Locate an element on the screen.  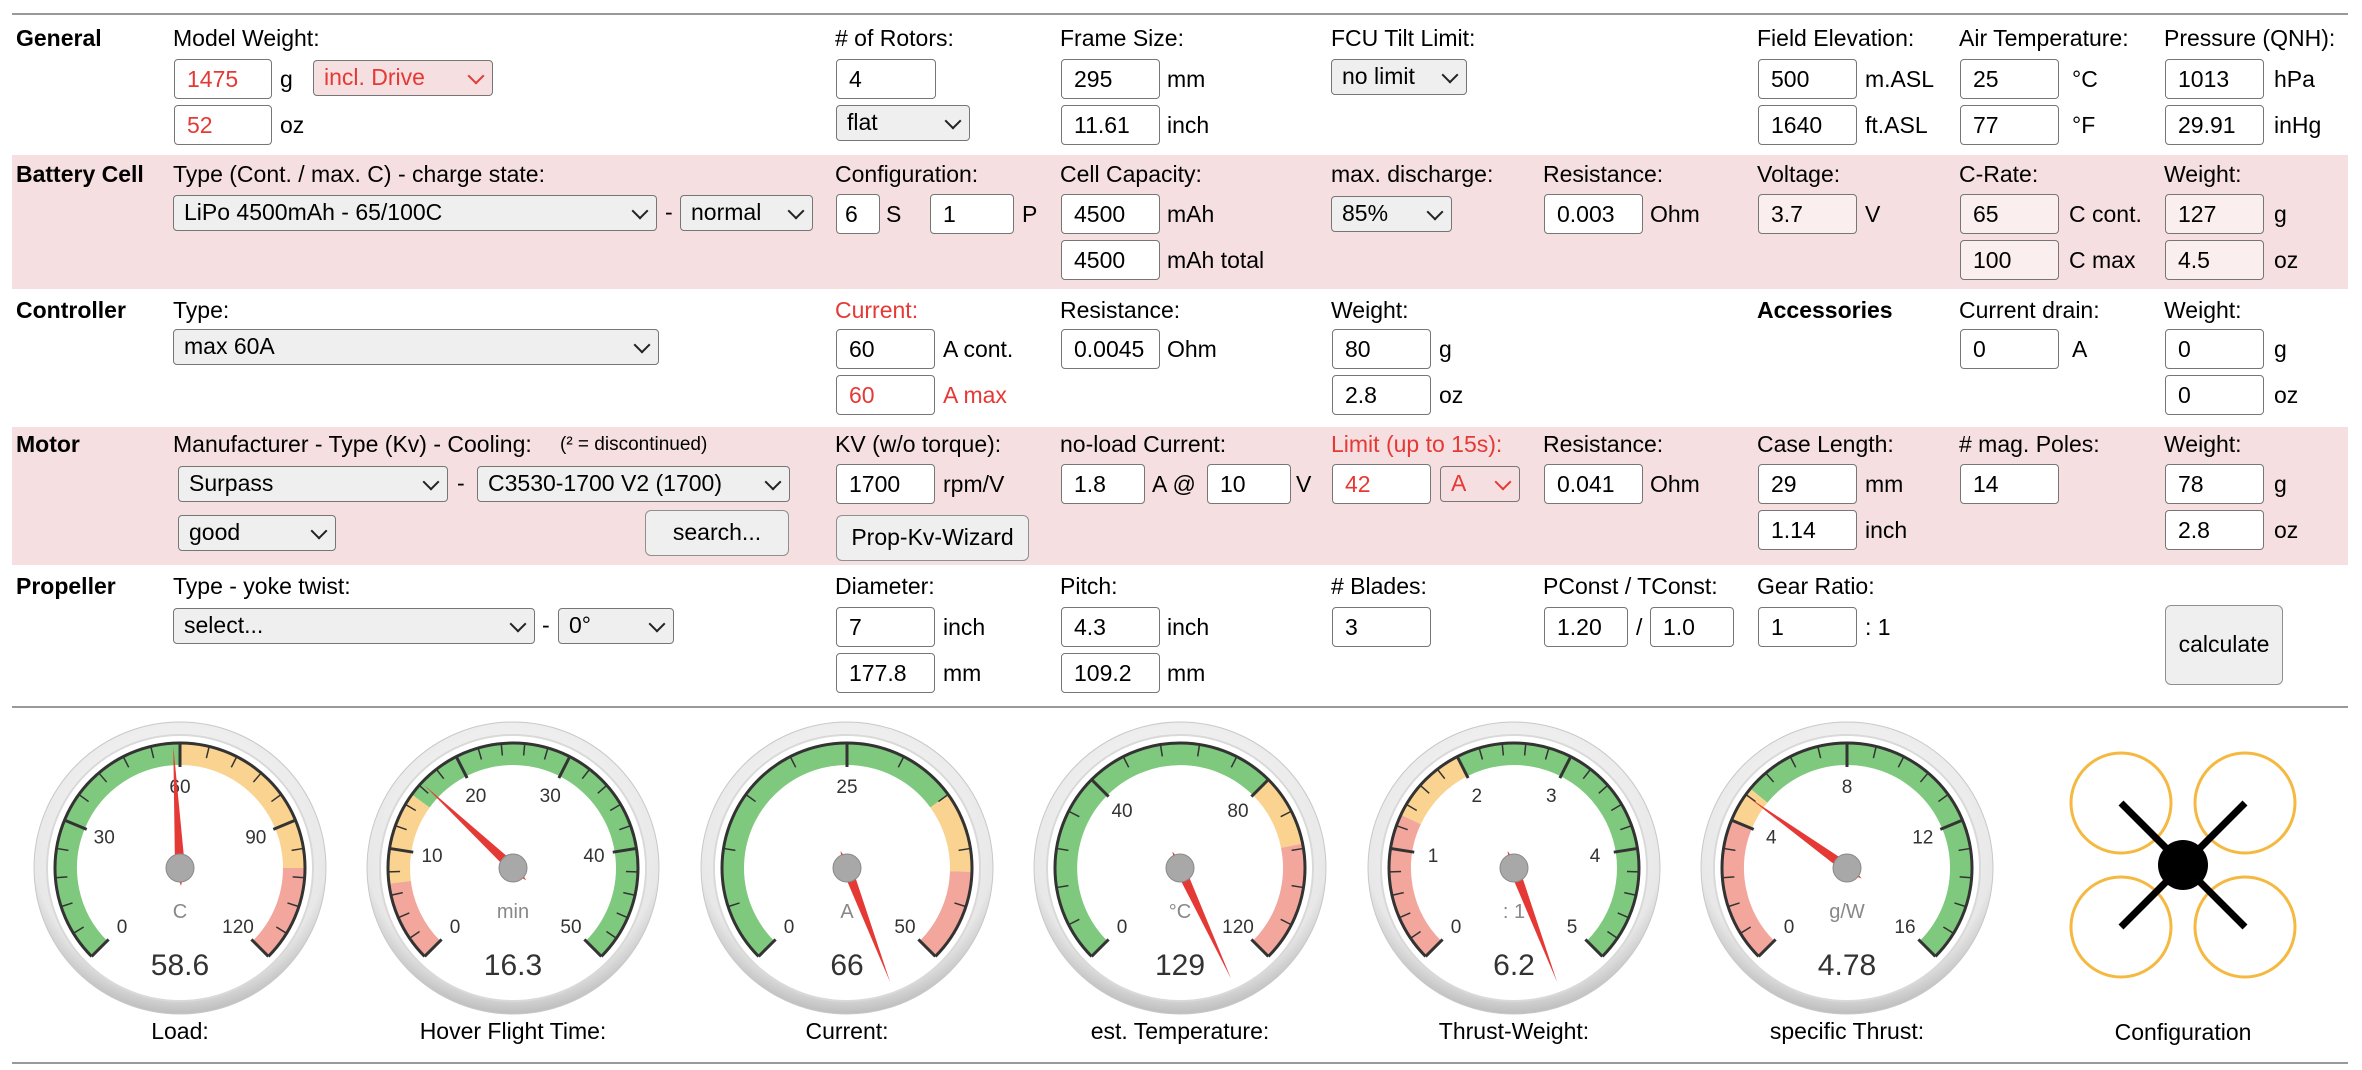
gauge-unit: A is located at coordinates (847, 912).